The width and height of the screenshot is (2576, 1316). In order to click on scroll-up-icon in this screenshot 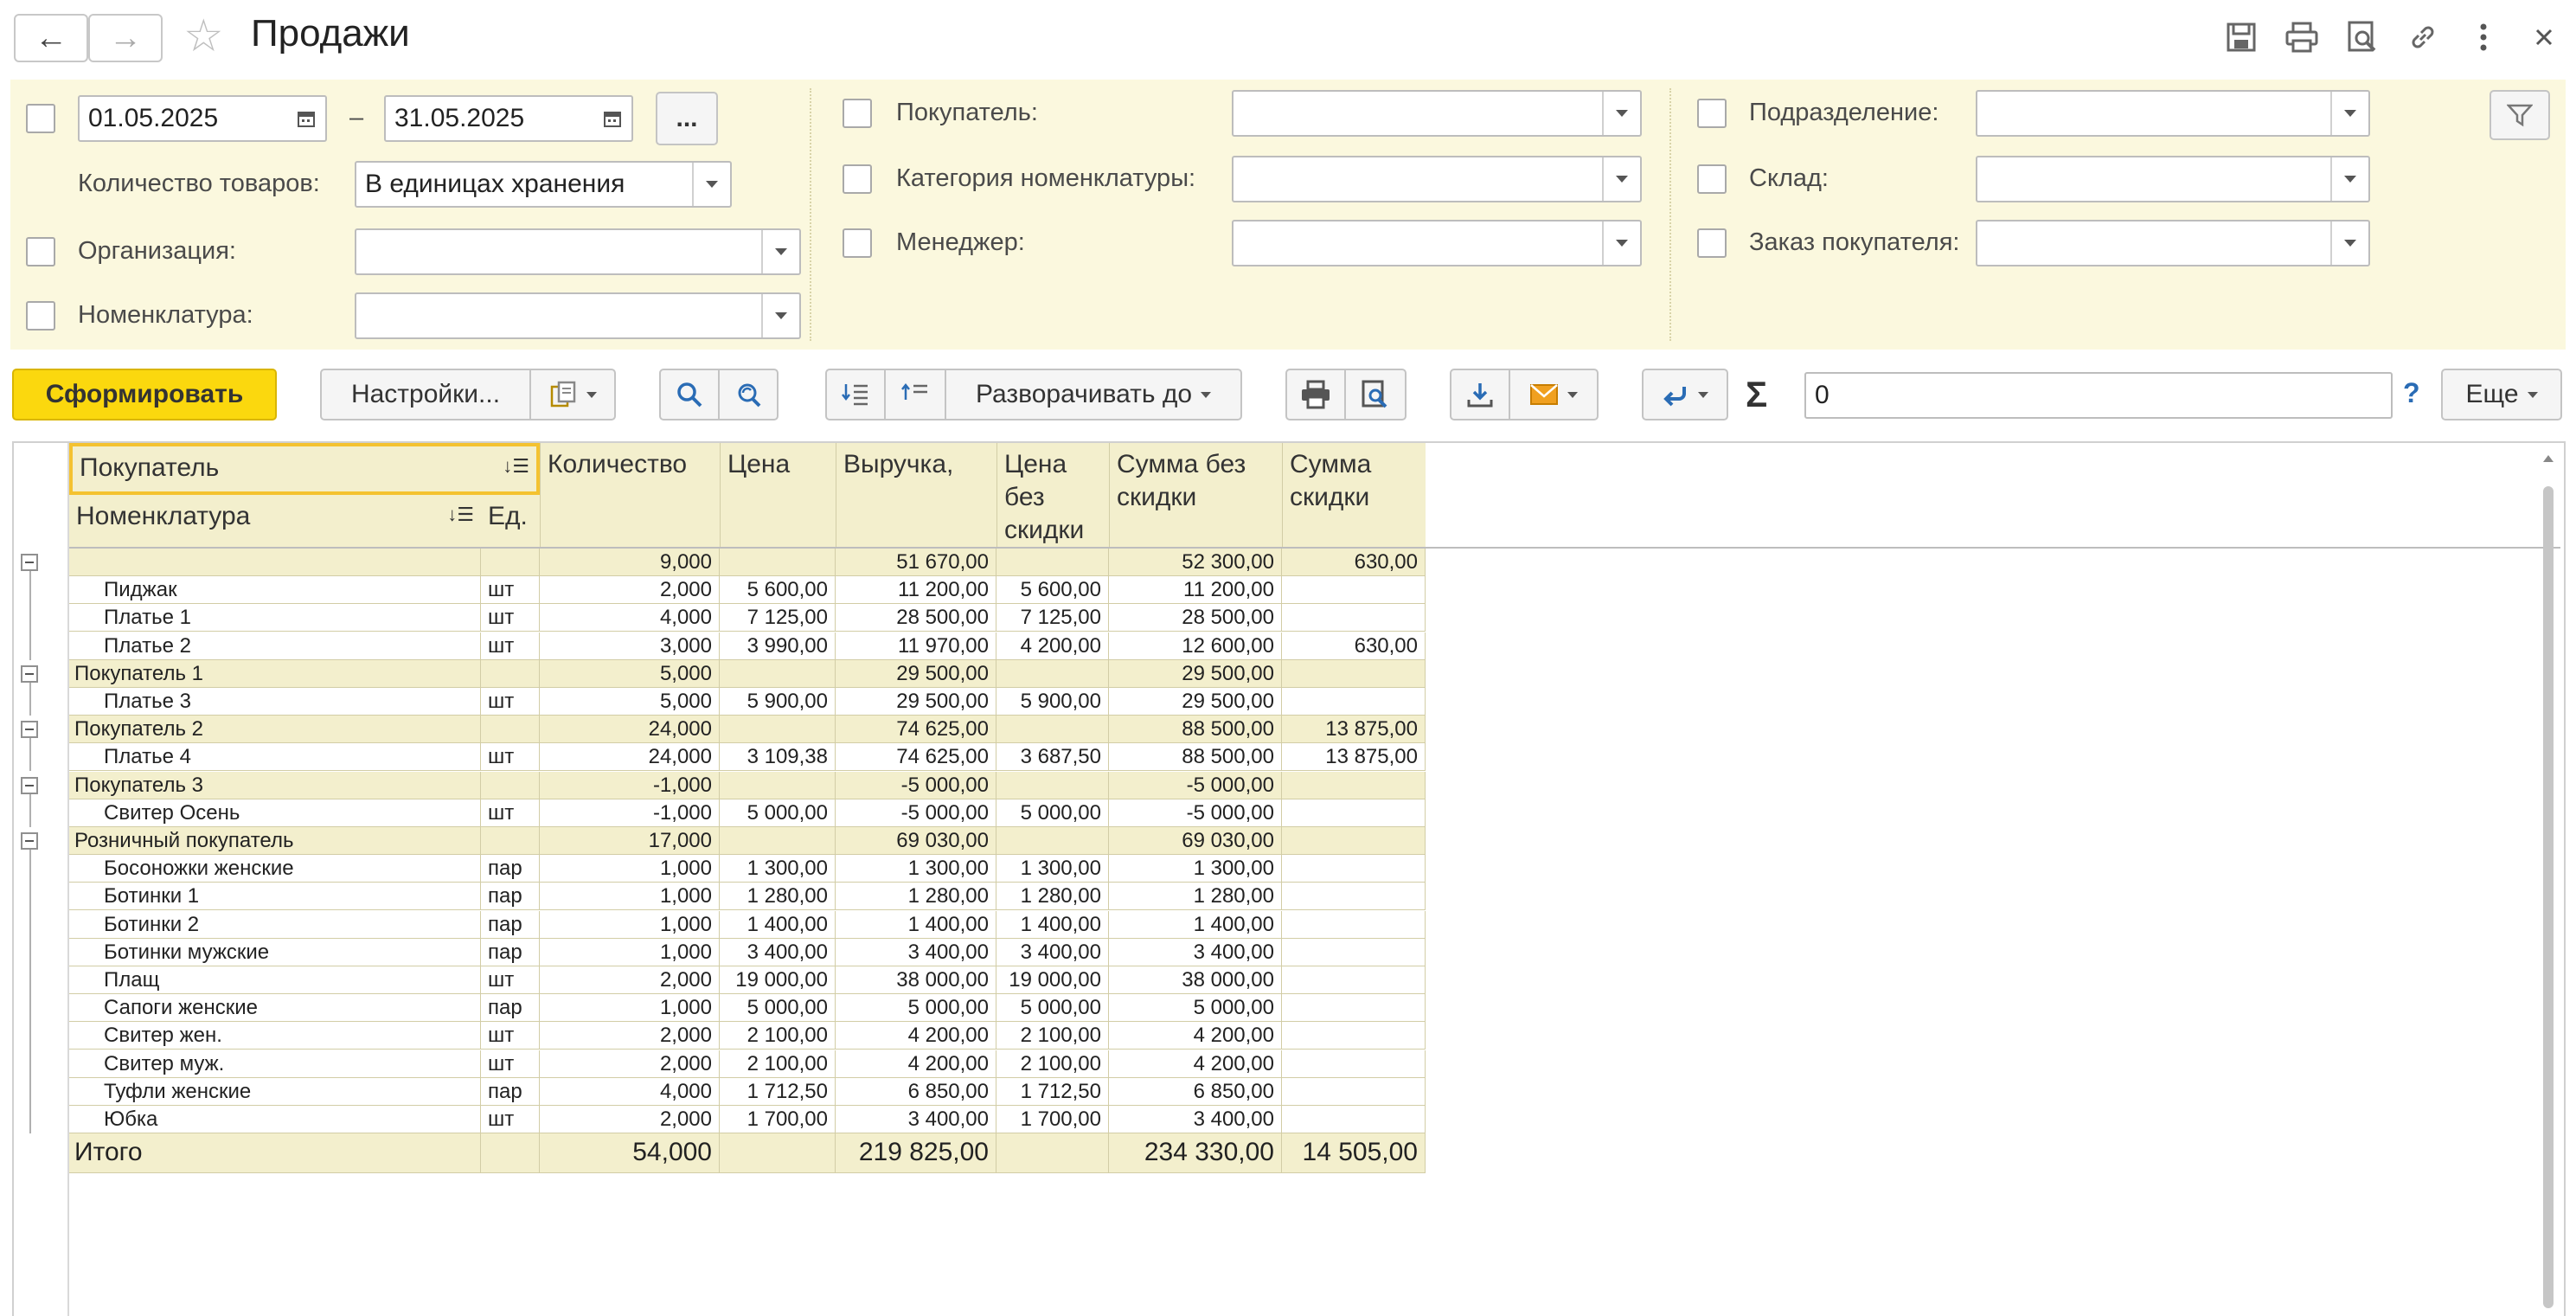, I will do `click(2548, 459)`.